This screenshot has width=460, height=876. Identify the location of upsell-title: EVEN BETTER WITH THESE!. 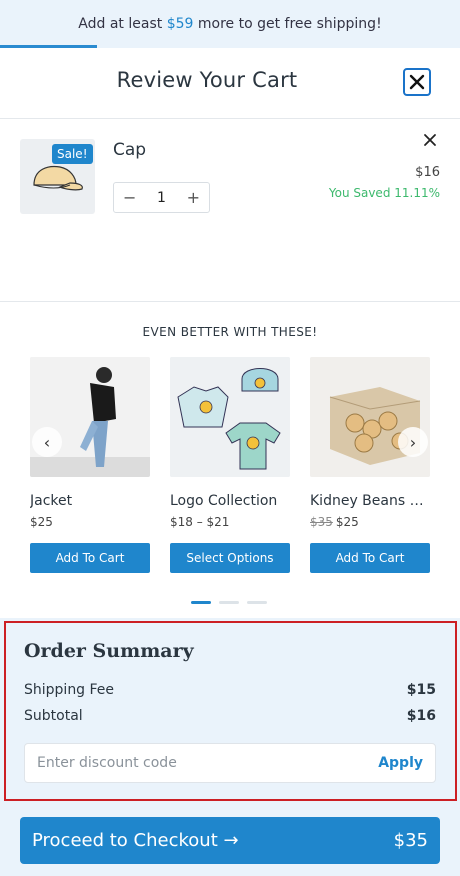
(230, 332).